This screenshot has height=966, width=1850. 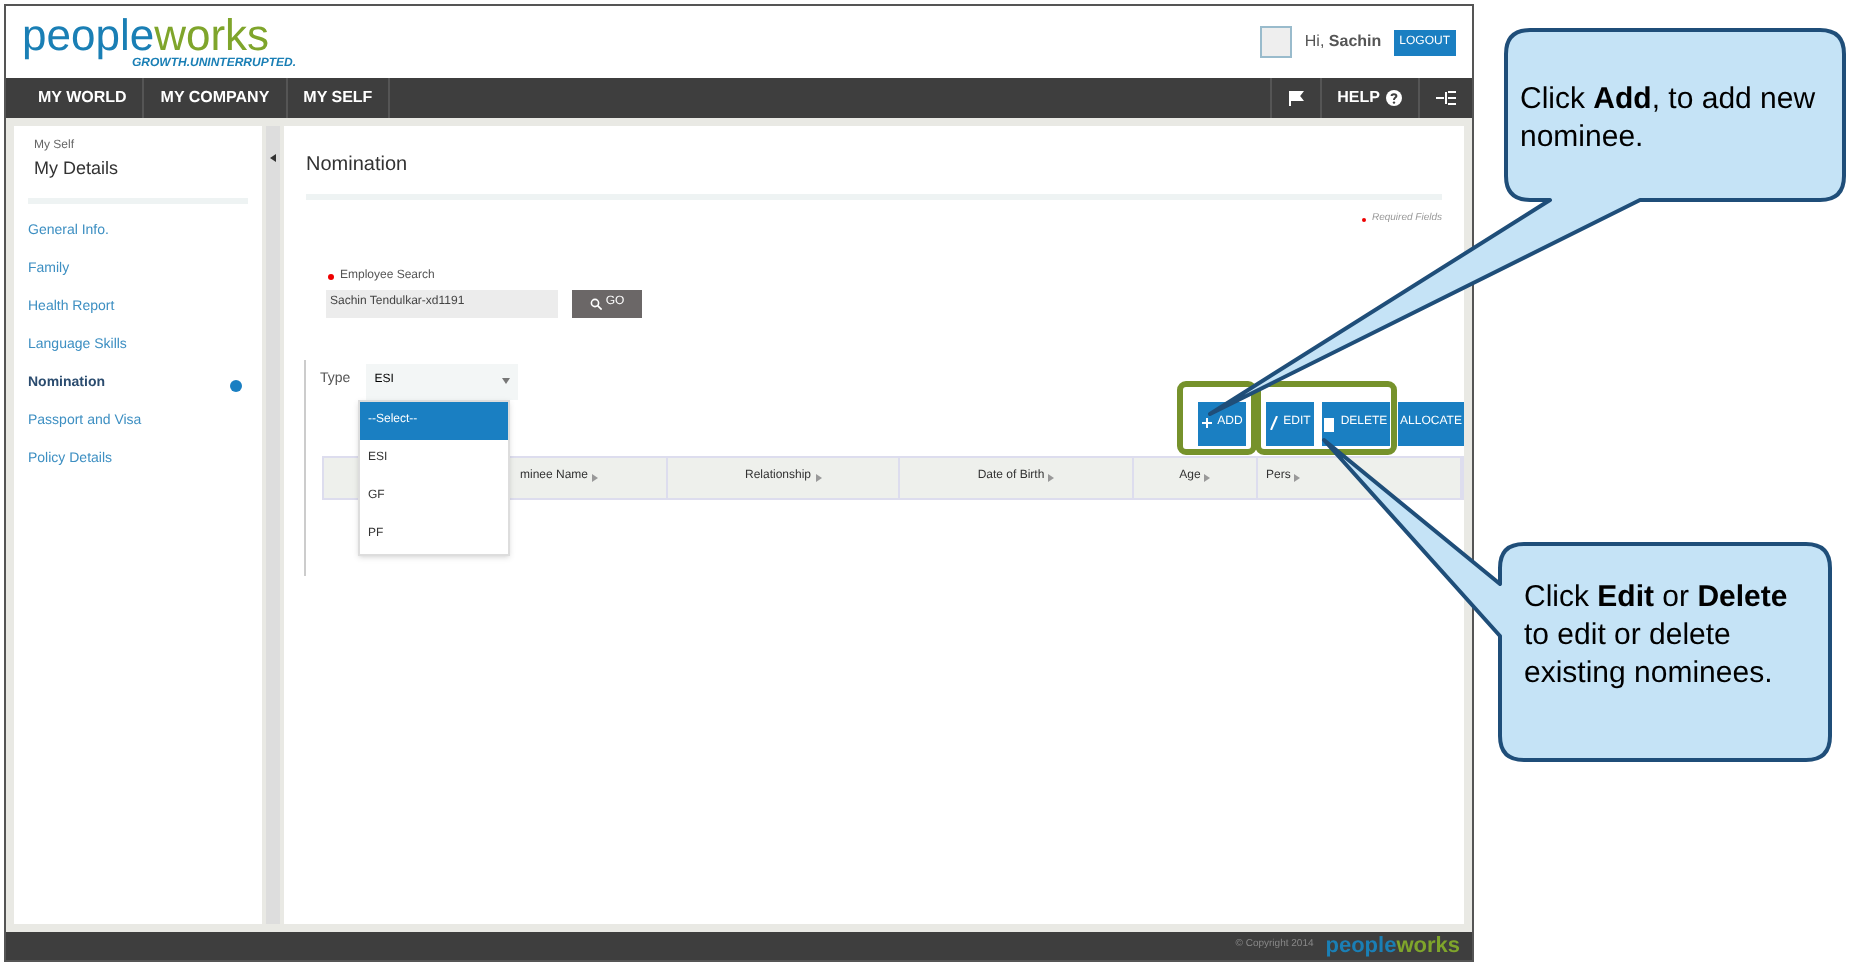 I want to click on nav-tab: MY SELF, so click(x=339, y=98).